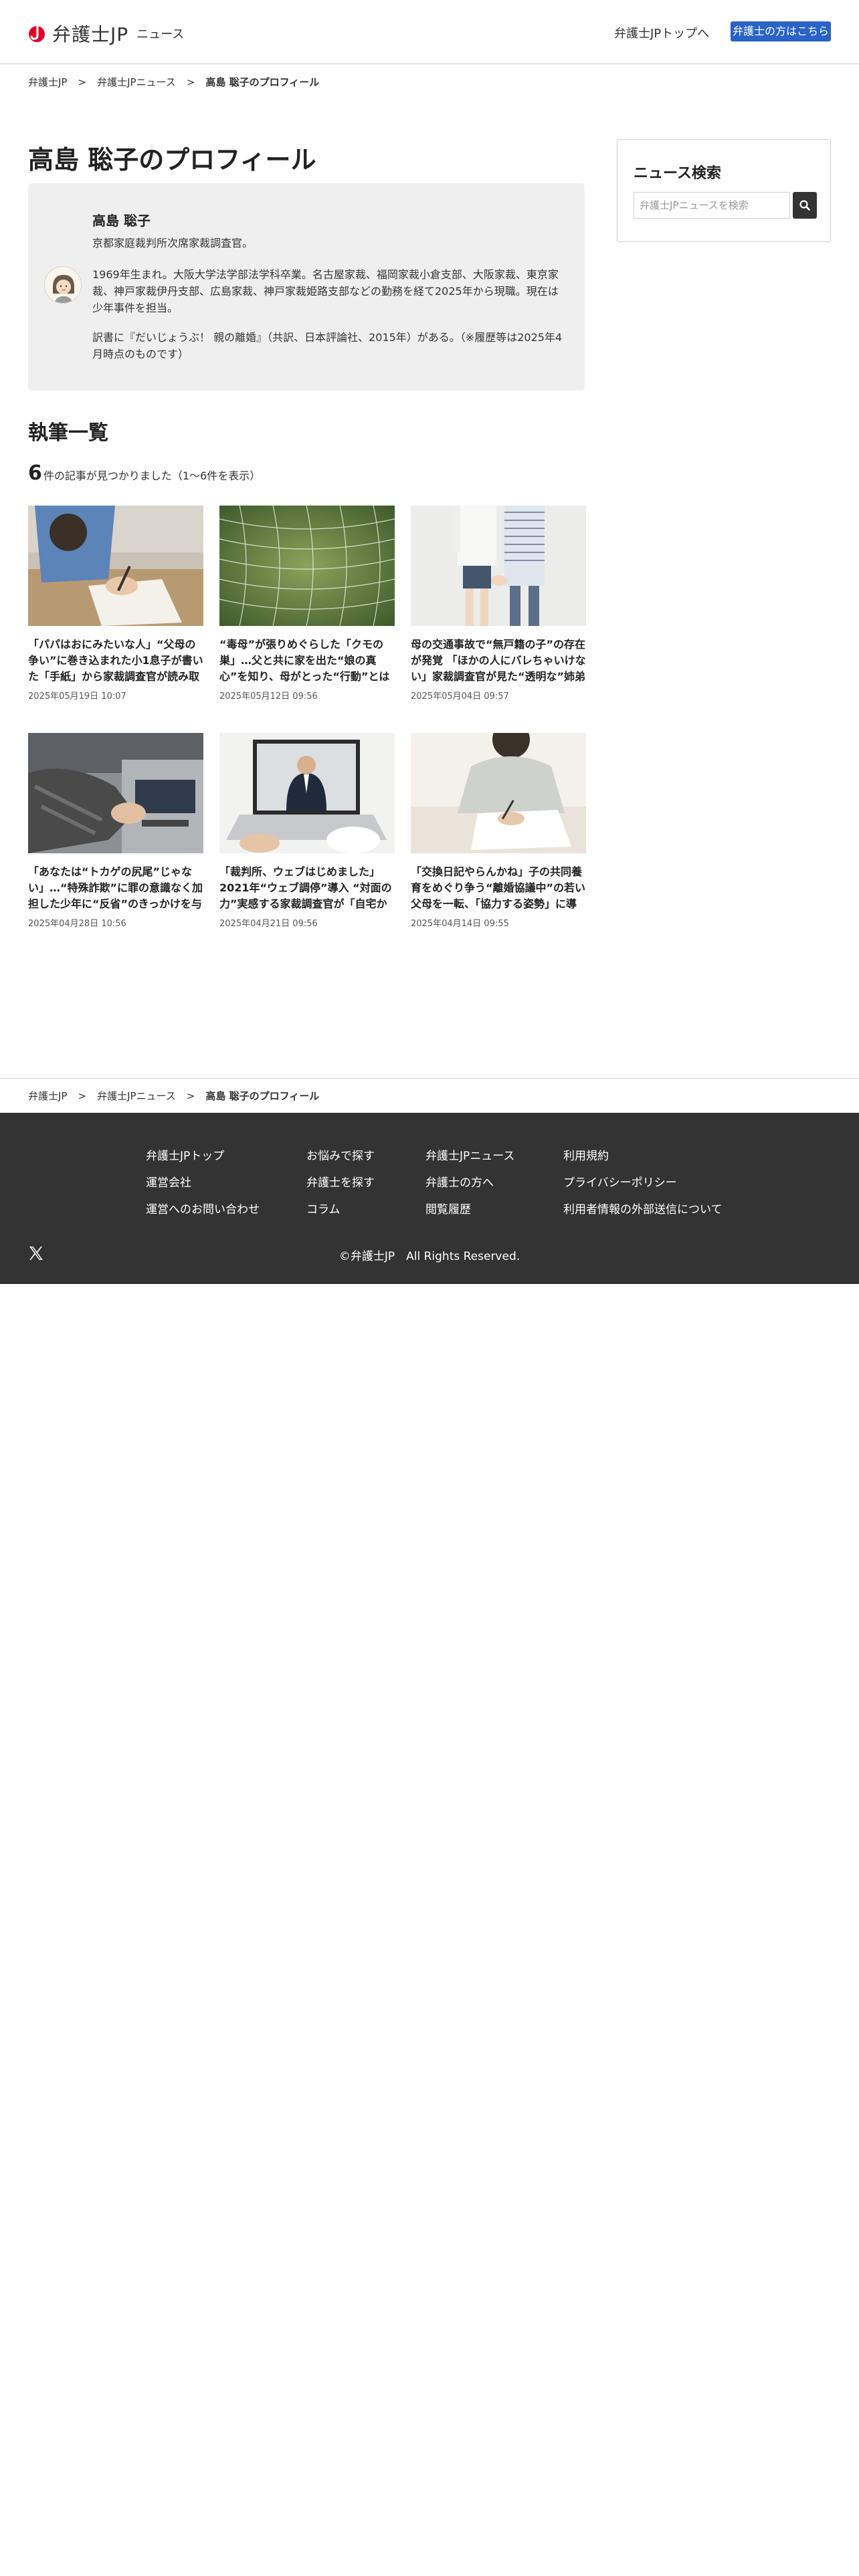  What do you see at coordinates (77, 924) in the screenshot?
I see `article-date: 2025年04月28日 10:56` at bounding box center [77, 924].